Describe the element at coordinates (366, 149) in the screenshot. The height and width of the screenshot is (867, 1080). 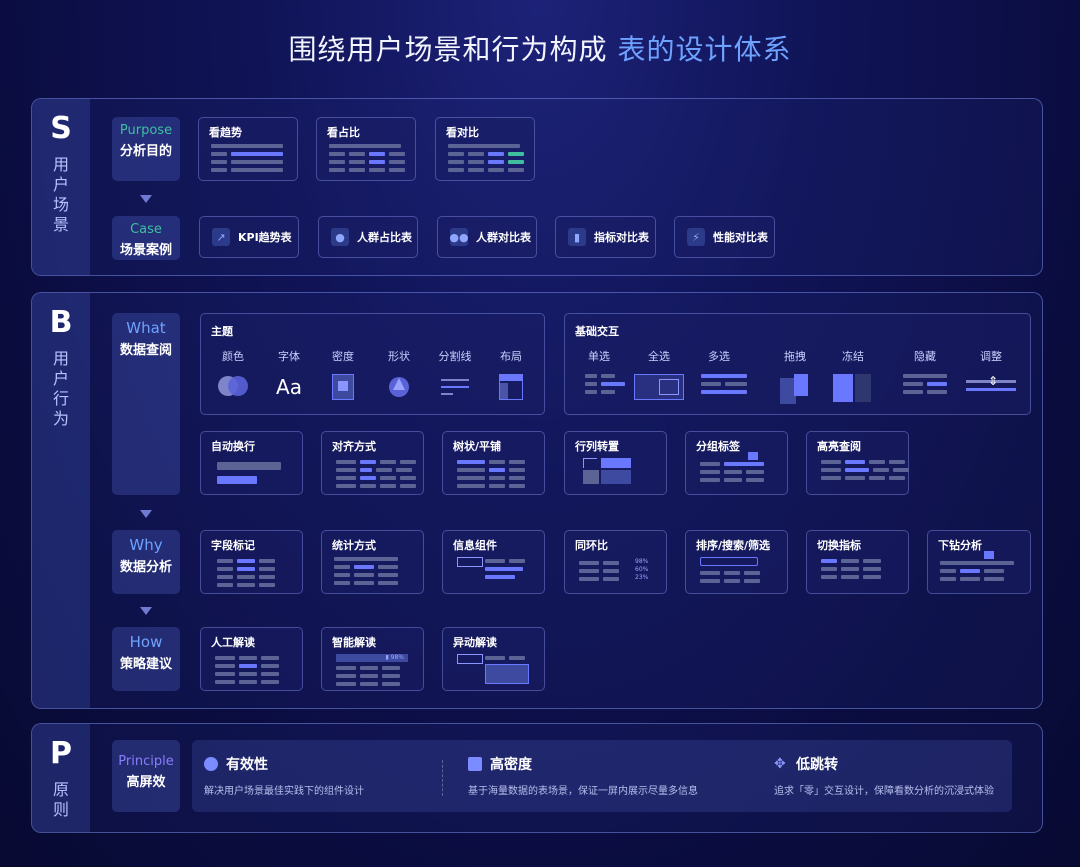
I see `card-proportion: 看占比` at that location.